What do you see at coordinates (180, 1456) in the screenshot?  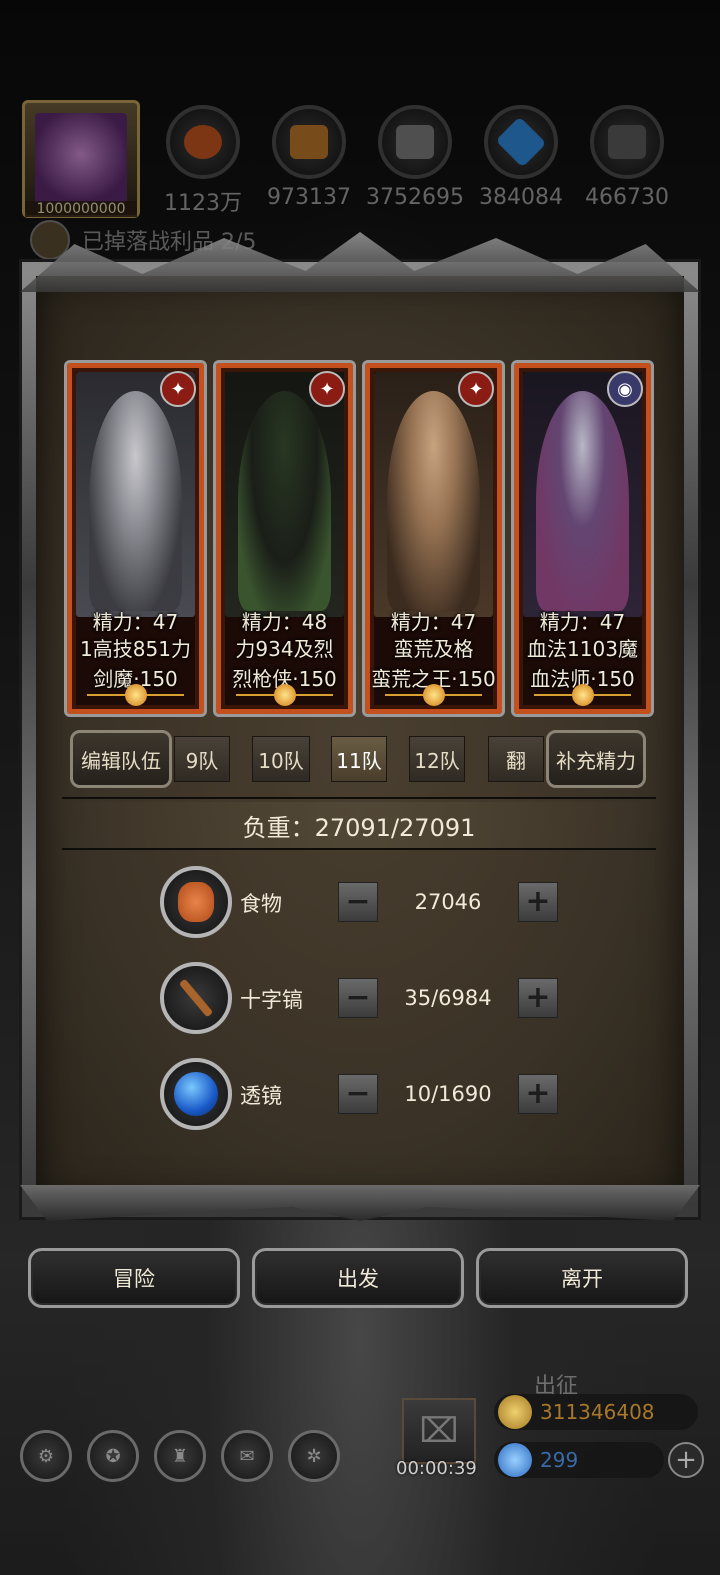 I see `castle-icon: ♜` at bounding box center [180, 1456].